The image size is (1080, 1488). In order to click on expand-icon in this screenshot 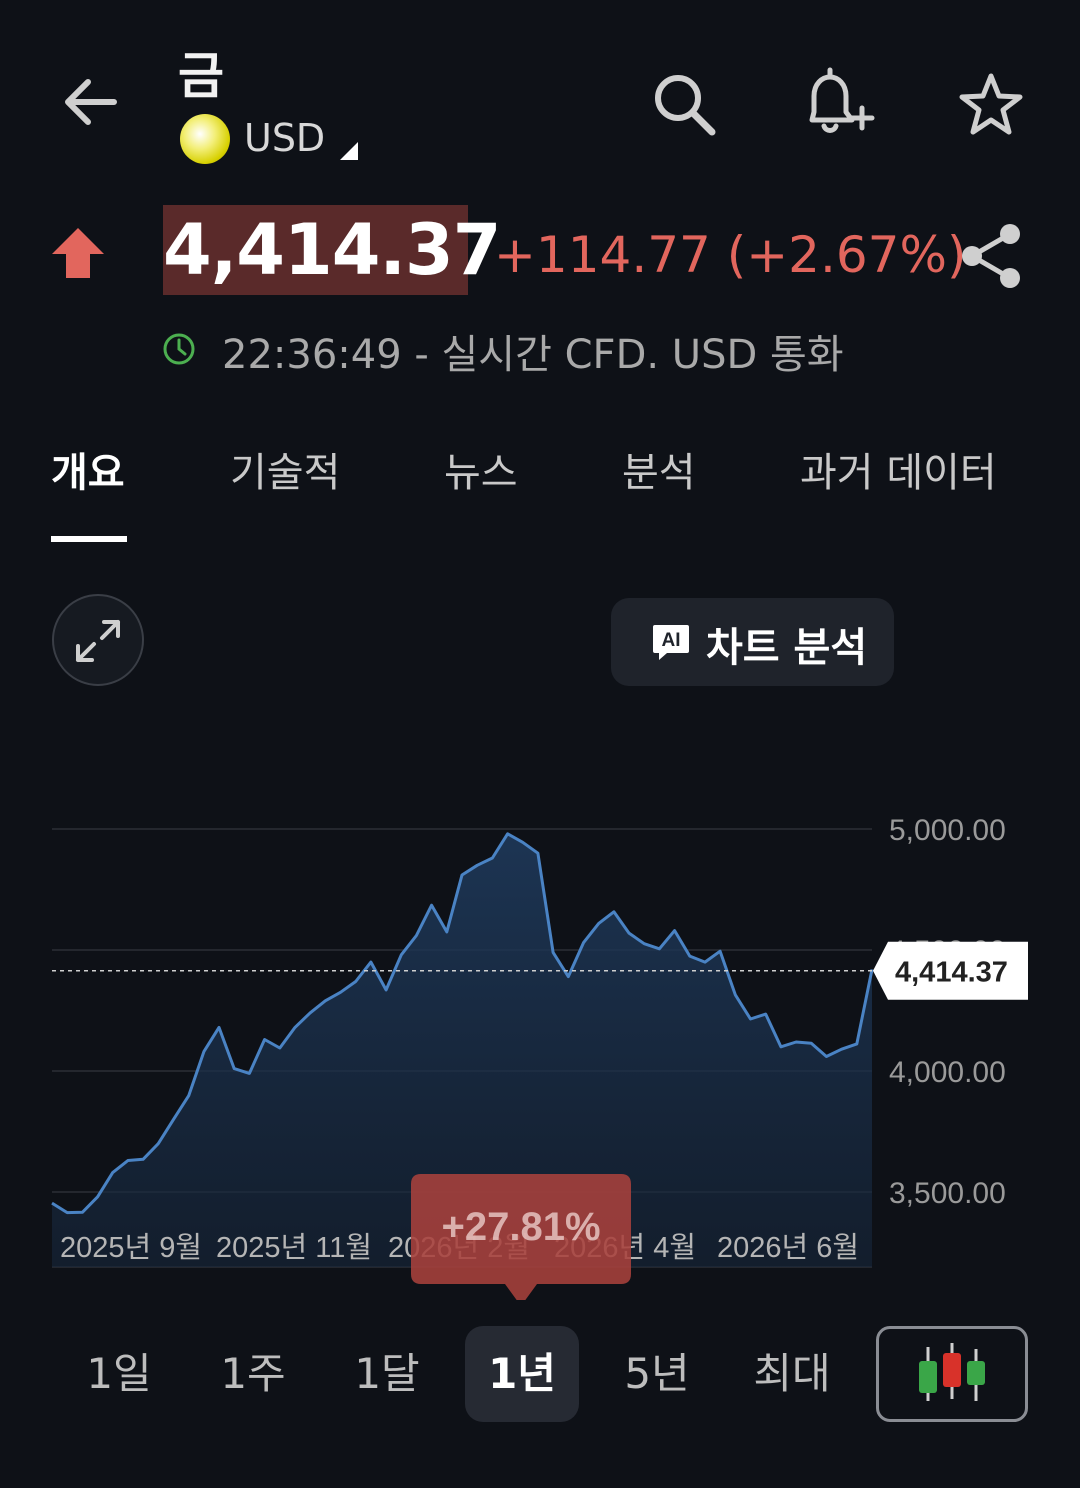, I will do `click(98, 641)`.